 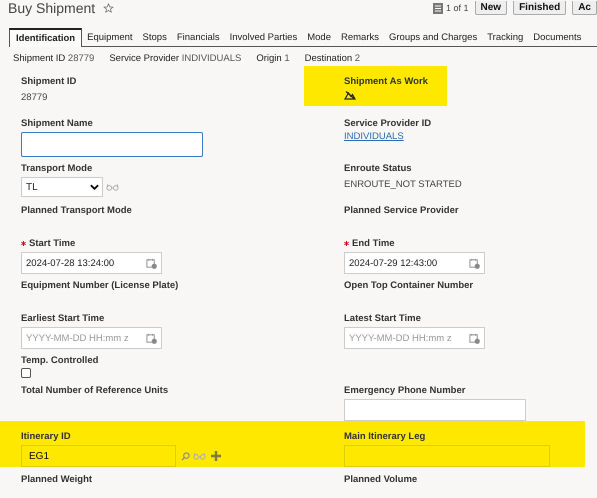 I want to click on field-label: Equipment Number (License Plate), so click(x=99, y=285).